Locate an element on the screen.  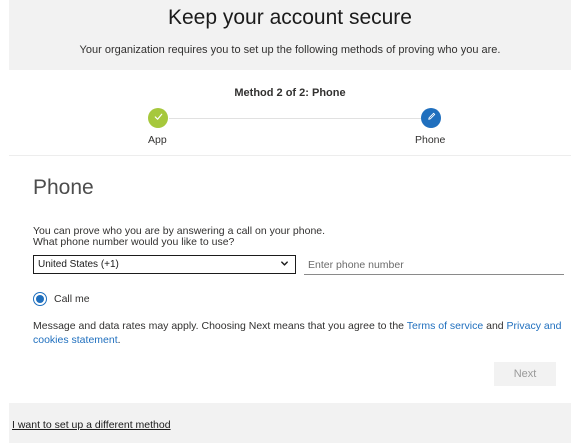
step-phone-indicator is located at coordinates (431, 118).